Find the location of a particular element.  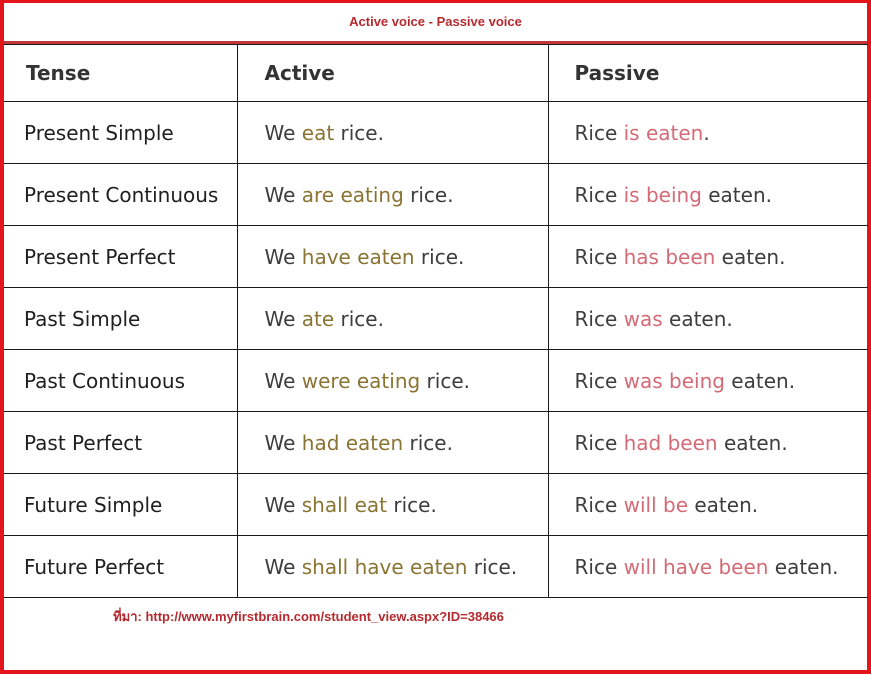

tense-cell: Past Perfect is located at coordinates (121, 442).